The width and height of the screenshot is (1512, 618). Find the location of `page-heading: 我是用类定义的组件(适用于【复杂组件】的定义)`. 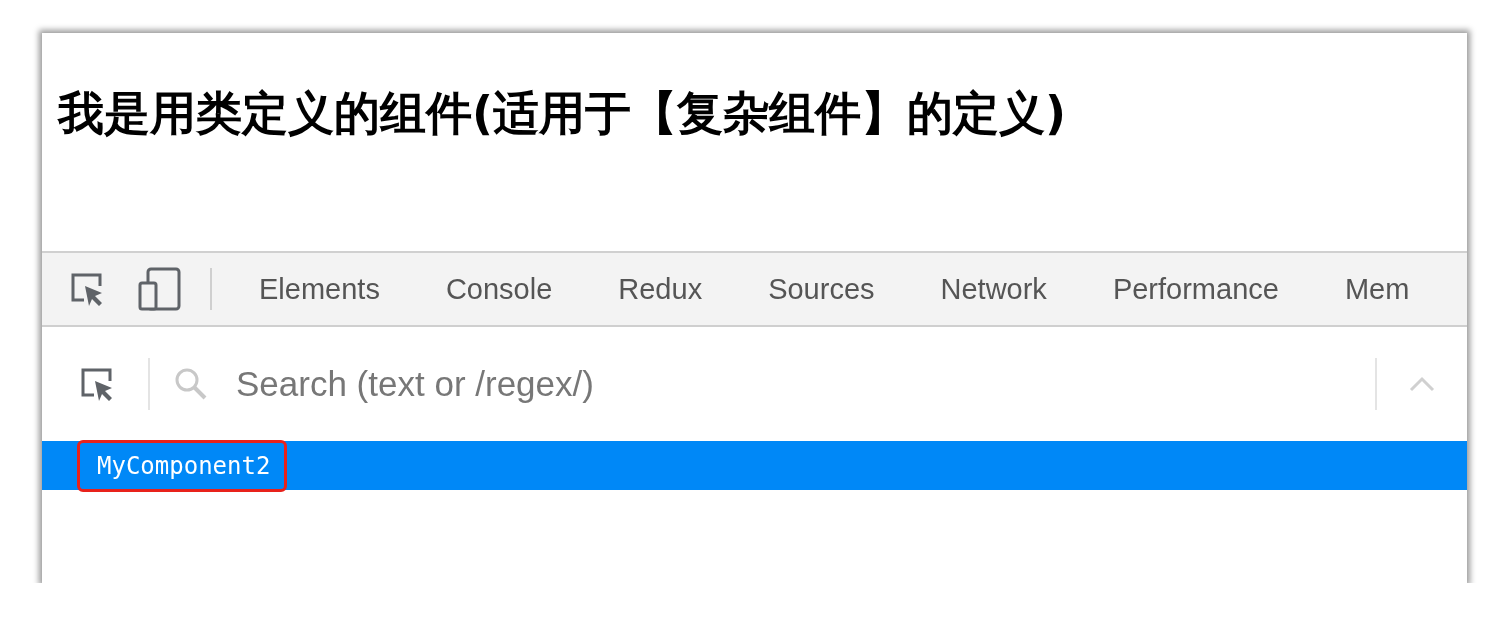

page-heading: 我是用类定义的组件(适用于【复杂组件】的定义) is located at coordinates (562, 113).